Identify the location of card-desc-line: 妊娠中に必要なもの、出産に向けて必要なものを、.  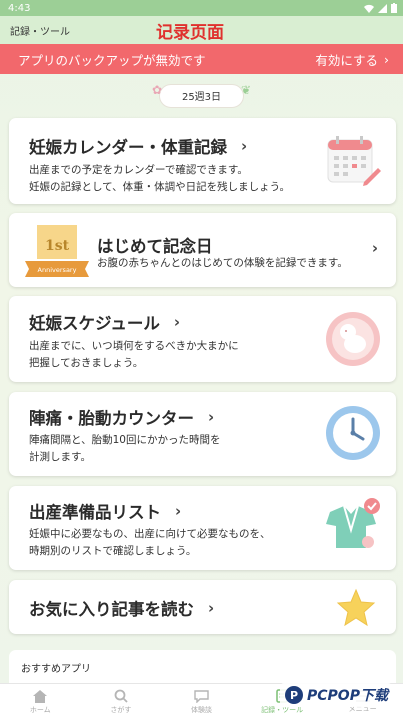
(150, 534).